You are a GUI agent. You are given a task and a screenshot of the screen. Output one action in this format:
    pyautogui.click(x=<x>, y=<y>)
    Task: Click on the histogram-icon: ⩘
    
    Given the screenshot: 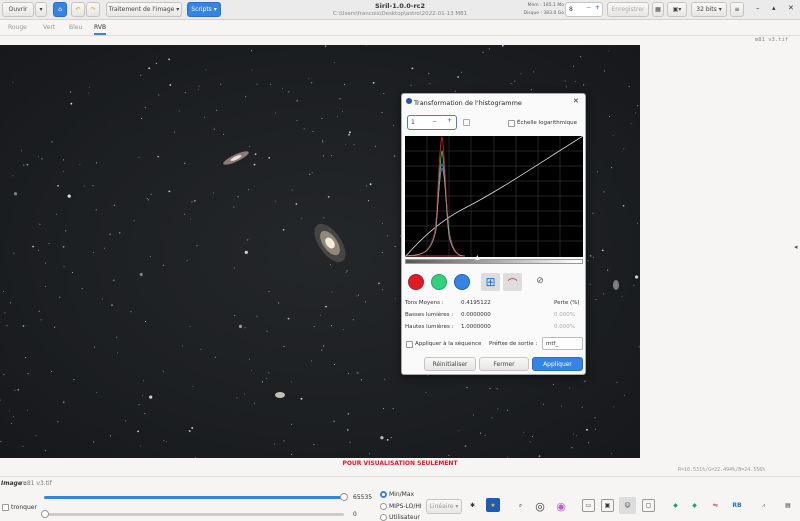 What is the action you would take?
    pyautogui.click(x=763, y=505)
    